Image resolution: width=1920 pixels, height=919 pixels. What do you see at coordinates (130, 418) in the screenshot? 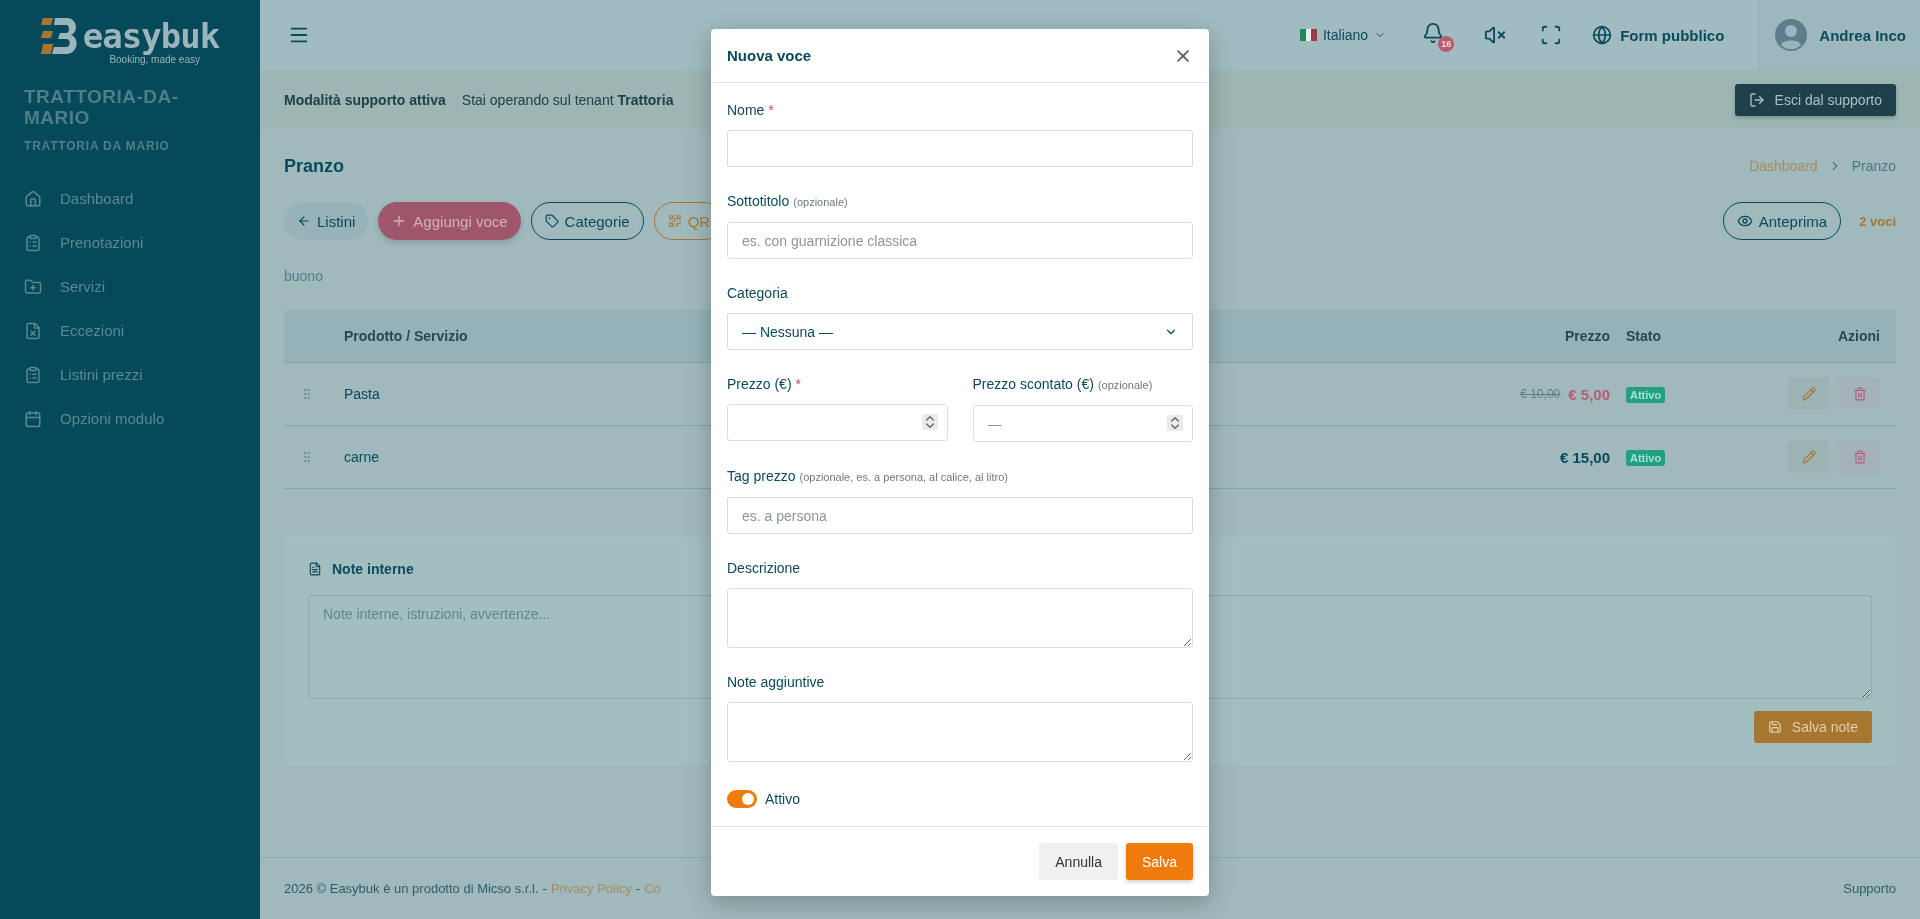
I see `sidebar-item: Opzioni modulo` at bounding box center [130, 418].